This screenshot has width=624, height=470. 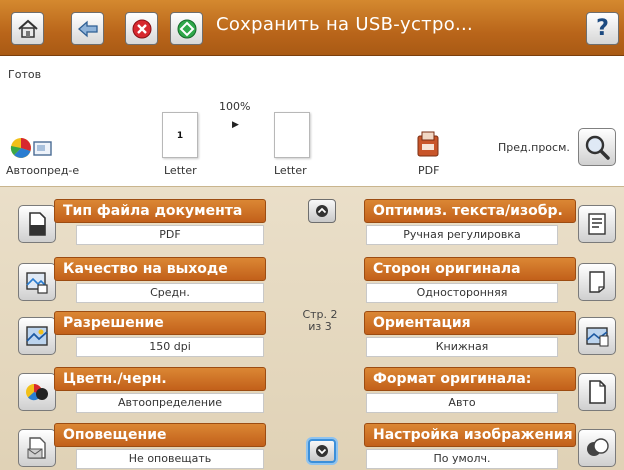 I want to click on setting-value: Ручная регулировка, so click(x=462, y=235).